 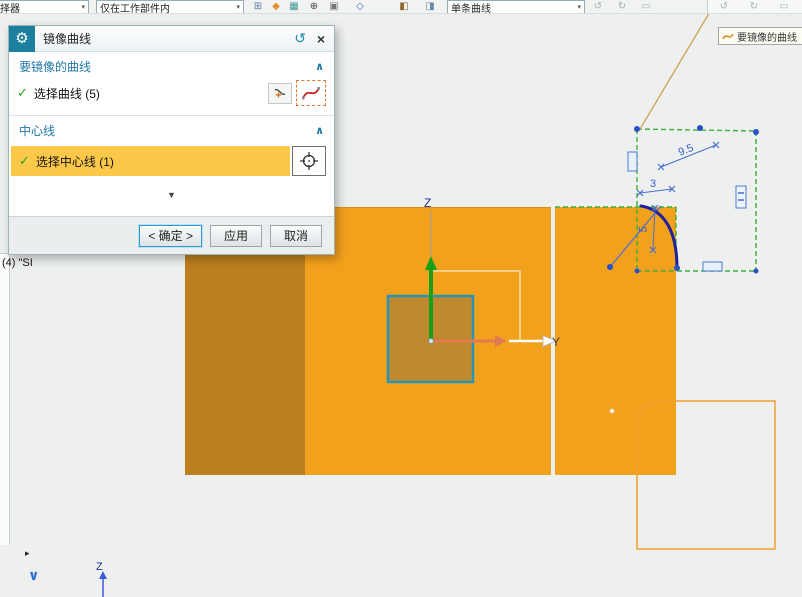 I want to click on selection-filter-value: 选择器, so click(x=10, y=8).